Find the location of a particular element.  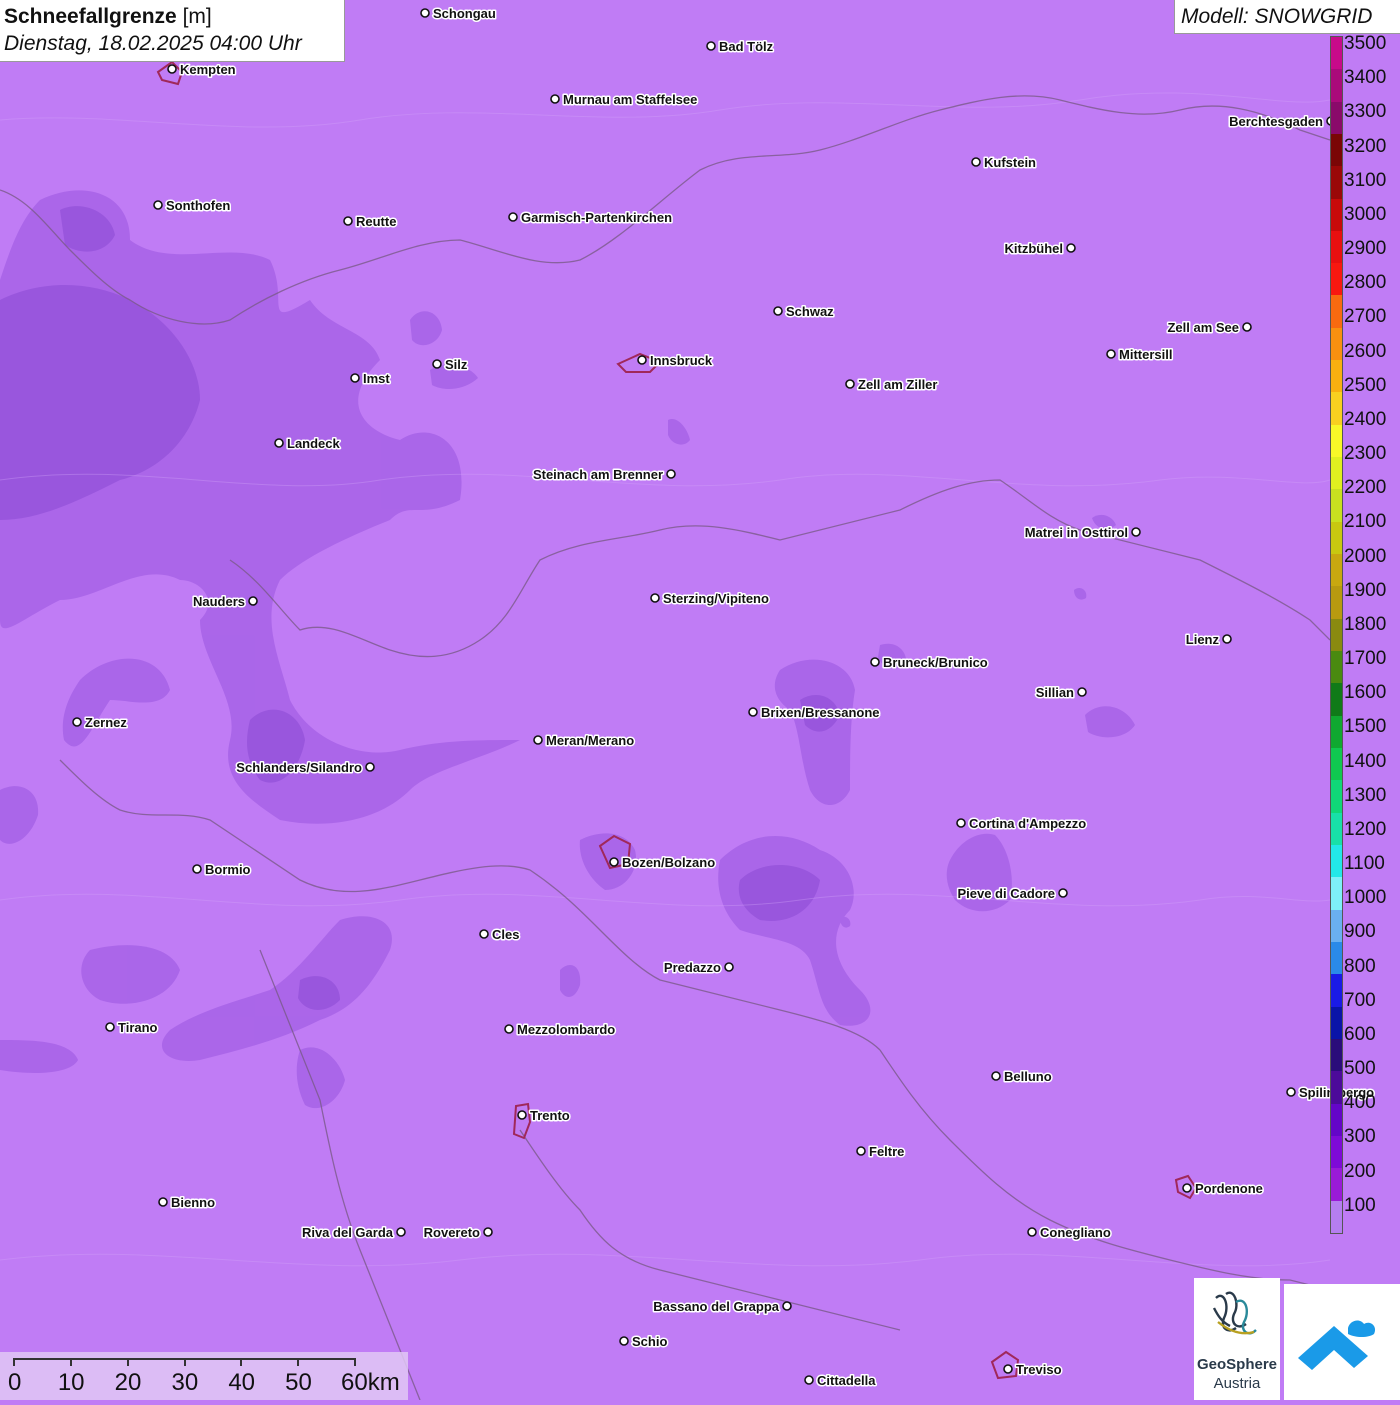

city-label: Conegliano is located at coordinates (1075, 1232).